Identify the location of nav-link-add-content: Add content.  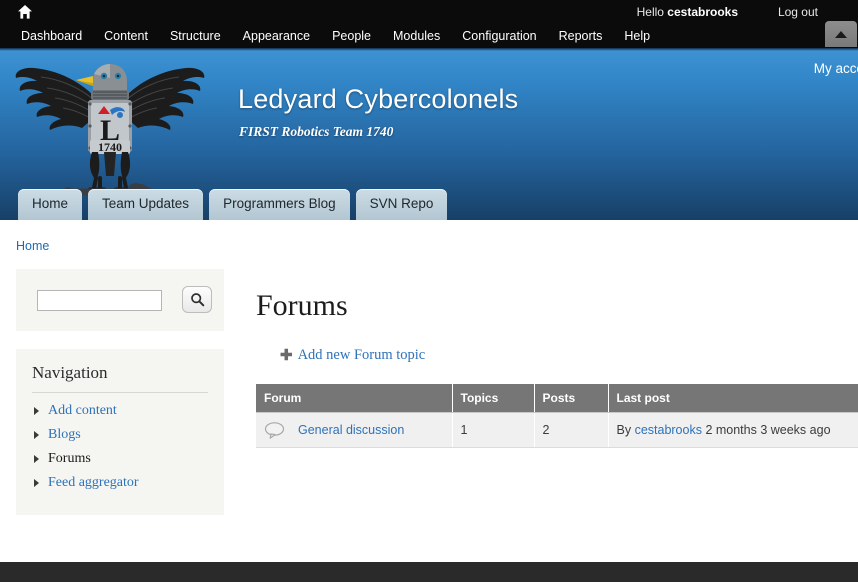
(82, 410).